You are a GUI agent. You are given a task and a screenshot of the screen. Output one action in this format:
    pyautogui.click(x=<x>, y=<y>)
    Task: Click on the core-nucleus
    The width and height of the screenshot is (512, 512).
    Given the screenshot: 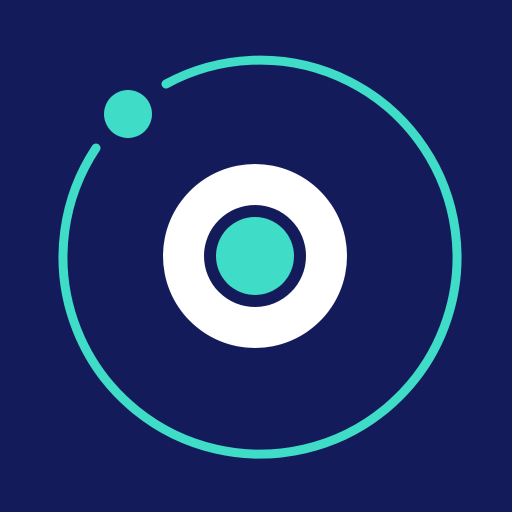 What is the action you would take?
    pyautogui.click(x=255, y=256)
    